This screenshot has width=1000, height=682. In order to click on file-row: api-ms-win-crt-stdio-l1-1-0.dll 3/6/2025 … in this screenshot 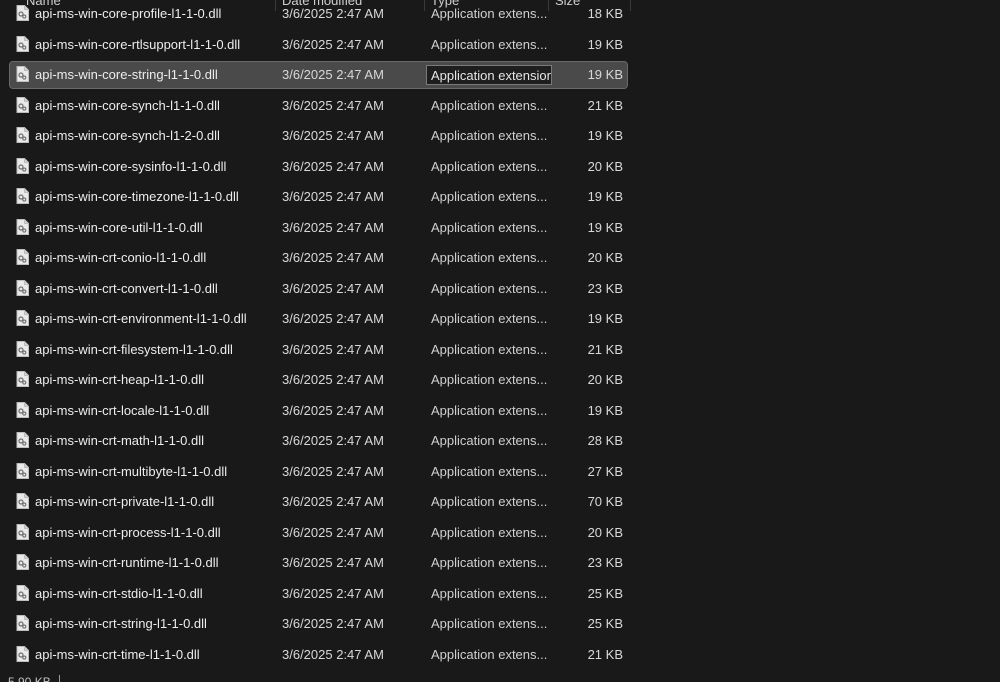, I will do `click(318, 594)`.